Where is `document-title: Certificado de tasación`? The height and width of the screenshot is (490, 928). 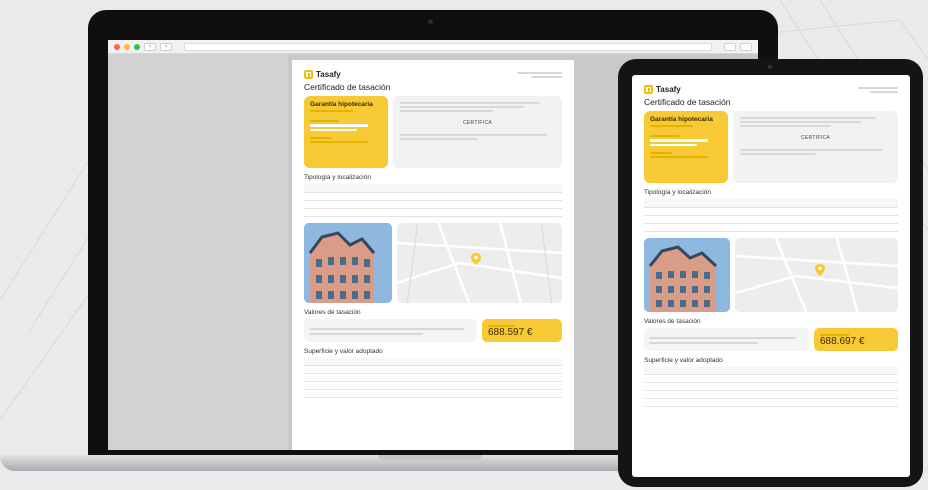
document-title: Certificado de tasación is located at coordinates (347, 87).